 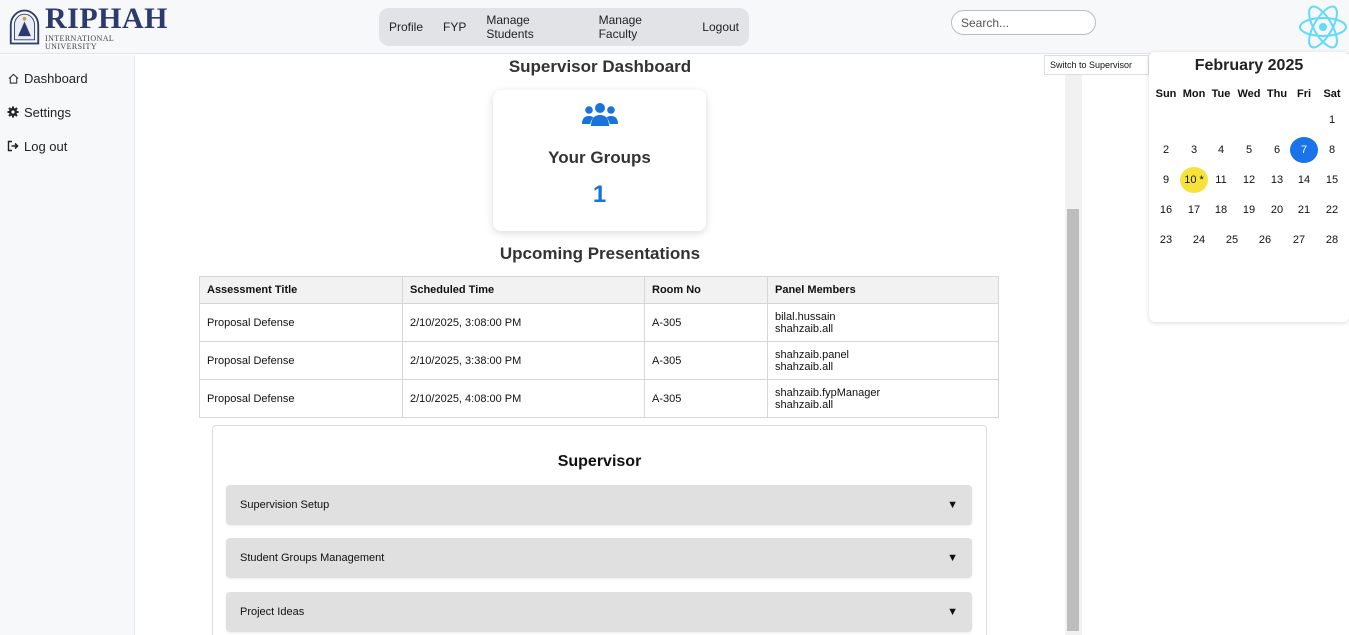 I want to click on calendar-day: 27, so click(x=1299, y=240).